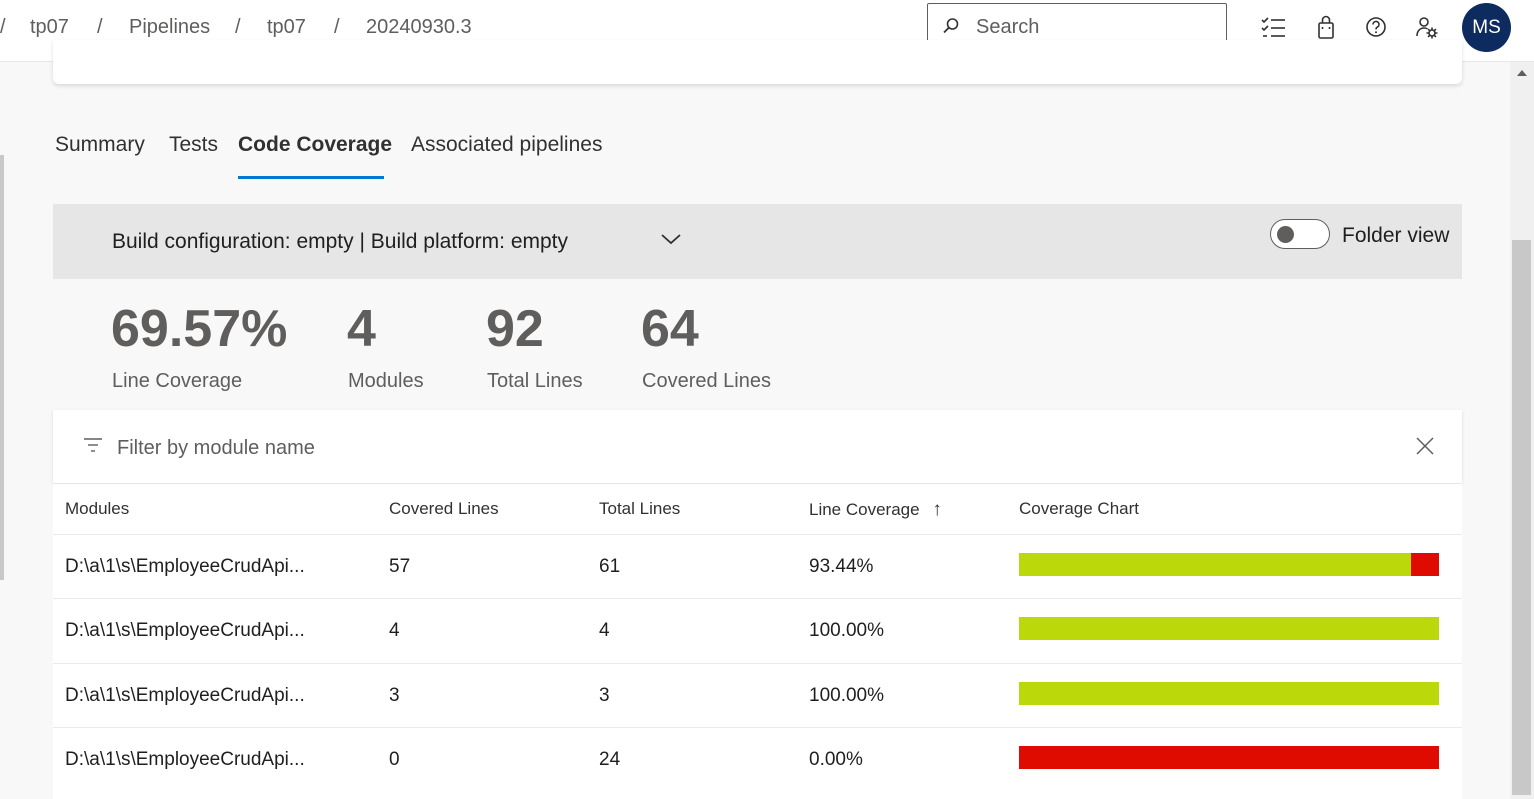 The width and height of the screenshot is (1534, 799). Describe the element at coordinates (93, 445) in the screenshot. I see `filter-icon` at that location.